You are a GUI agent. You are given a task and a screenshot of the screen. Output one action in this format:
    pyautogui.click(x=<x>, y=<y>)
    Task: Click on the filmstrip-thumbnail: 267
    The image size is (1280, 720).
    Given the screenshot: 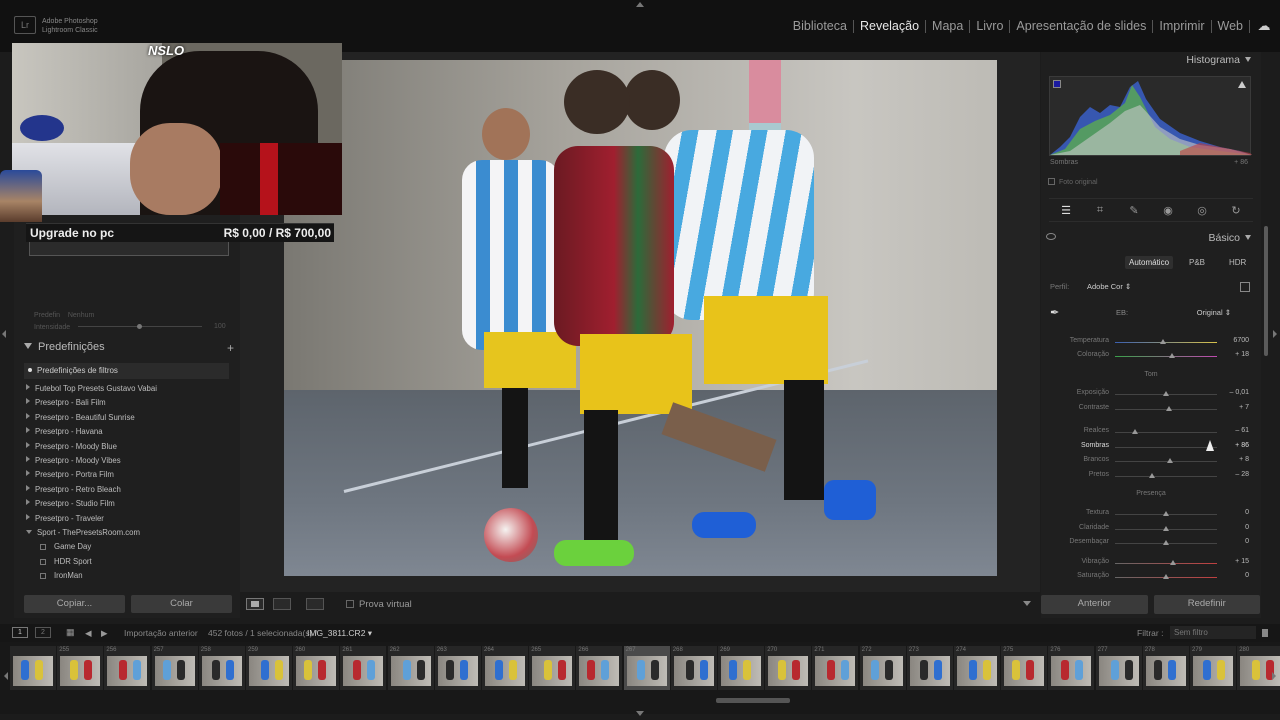 What is the action you would take?
    pyautogui.click(x=646, y=668)
    